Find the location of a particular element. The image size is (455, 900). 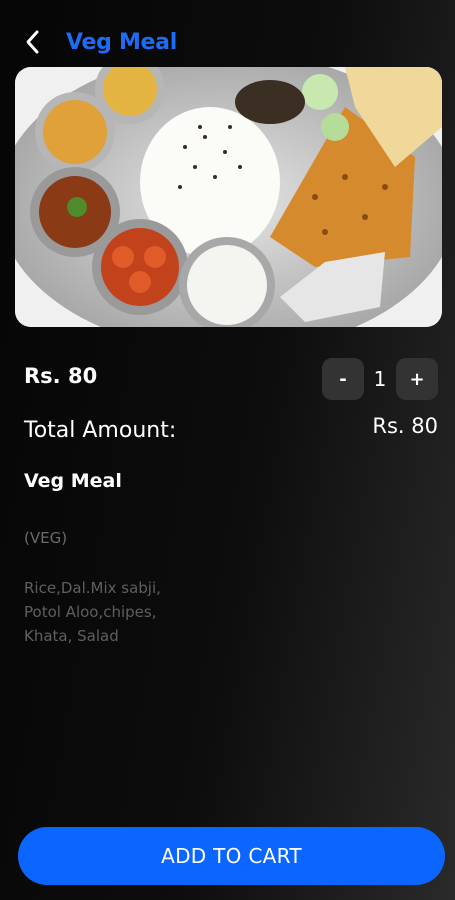

back-button is located at coordinates (33, 42).